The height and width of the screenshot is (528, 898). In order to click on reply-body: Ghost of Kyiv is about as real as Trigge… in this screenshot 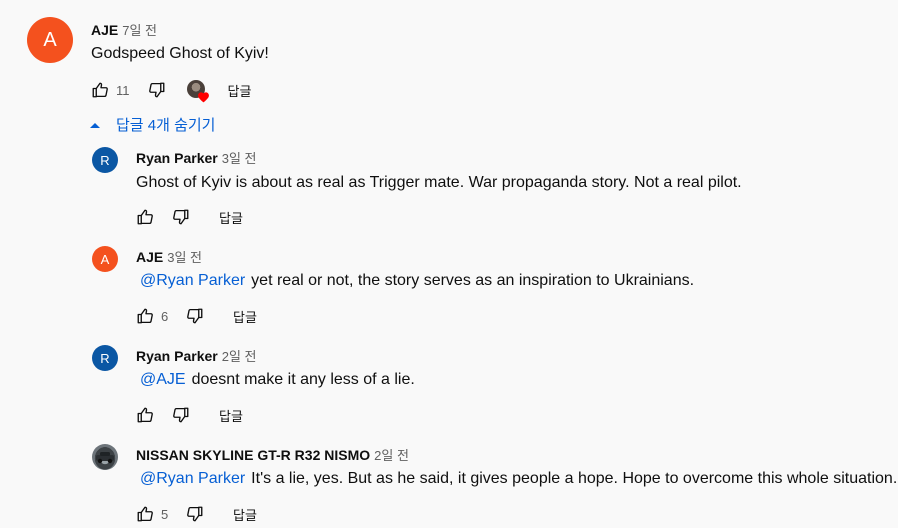, I will do `click(439, 182)`.